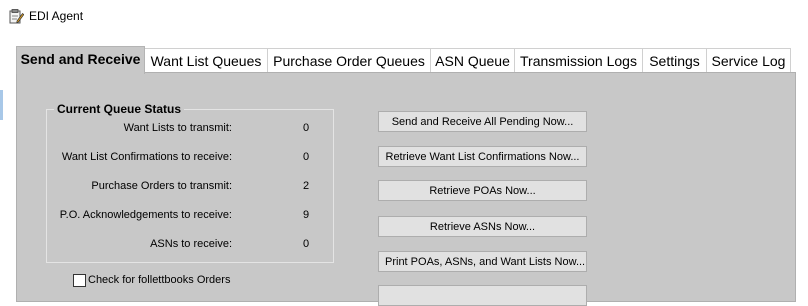 The height and width of the screenshot is (306, 808). What do you see at coordinates (404, 17) in the screenshot?
I see `title-bar: EDI Agent` at bounding box center [404, 17].